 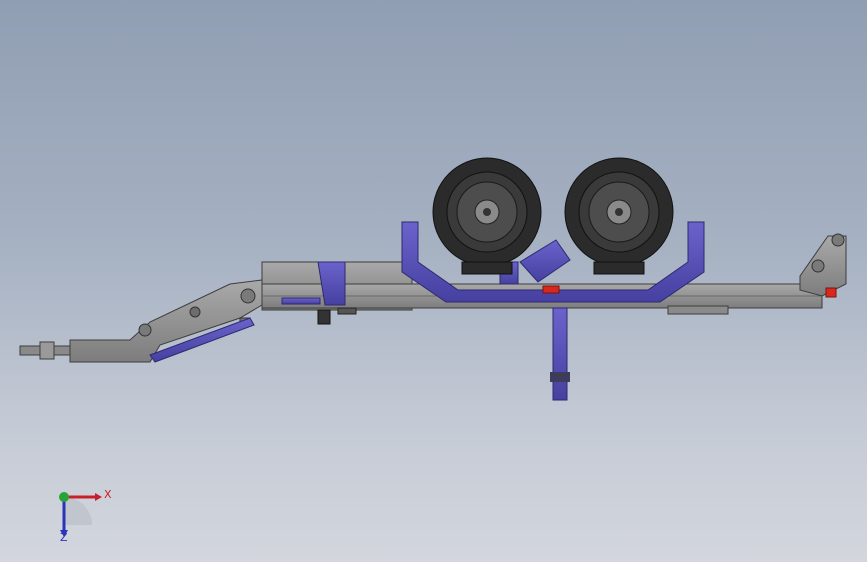 What do you see at coordinates (823, 265) in the screenshot?
I see `rear-tow-plate` at bounding box center [823, 265].